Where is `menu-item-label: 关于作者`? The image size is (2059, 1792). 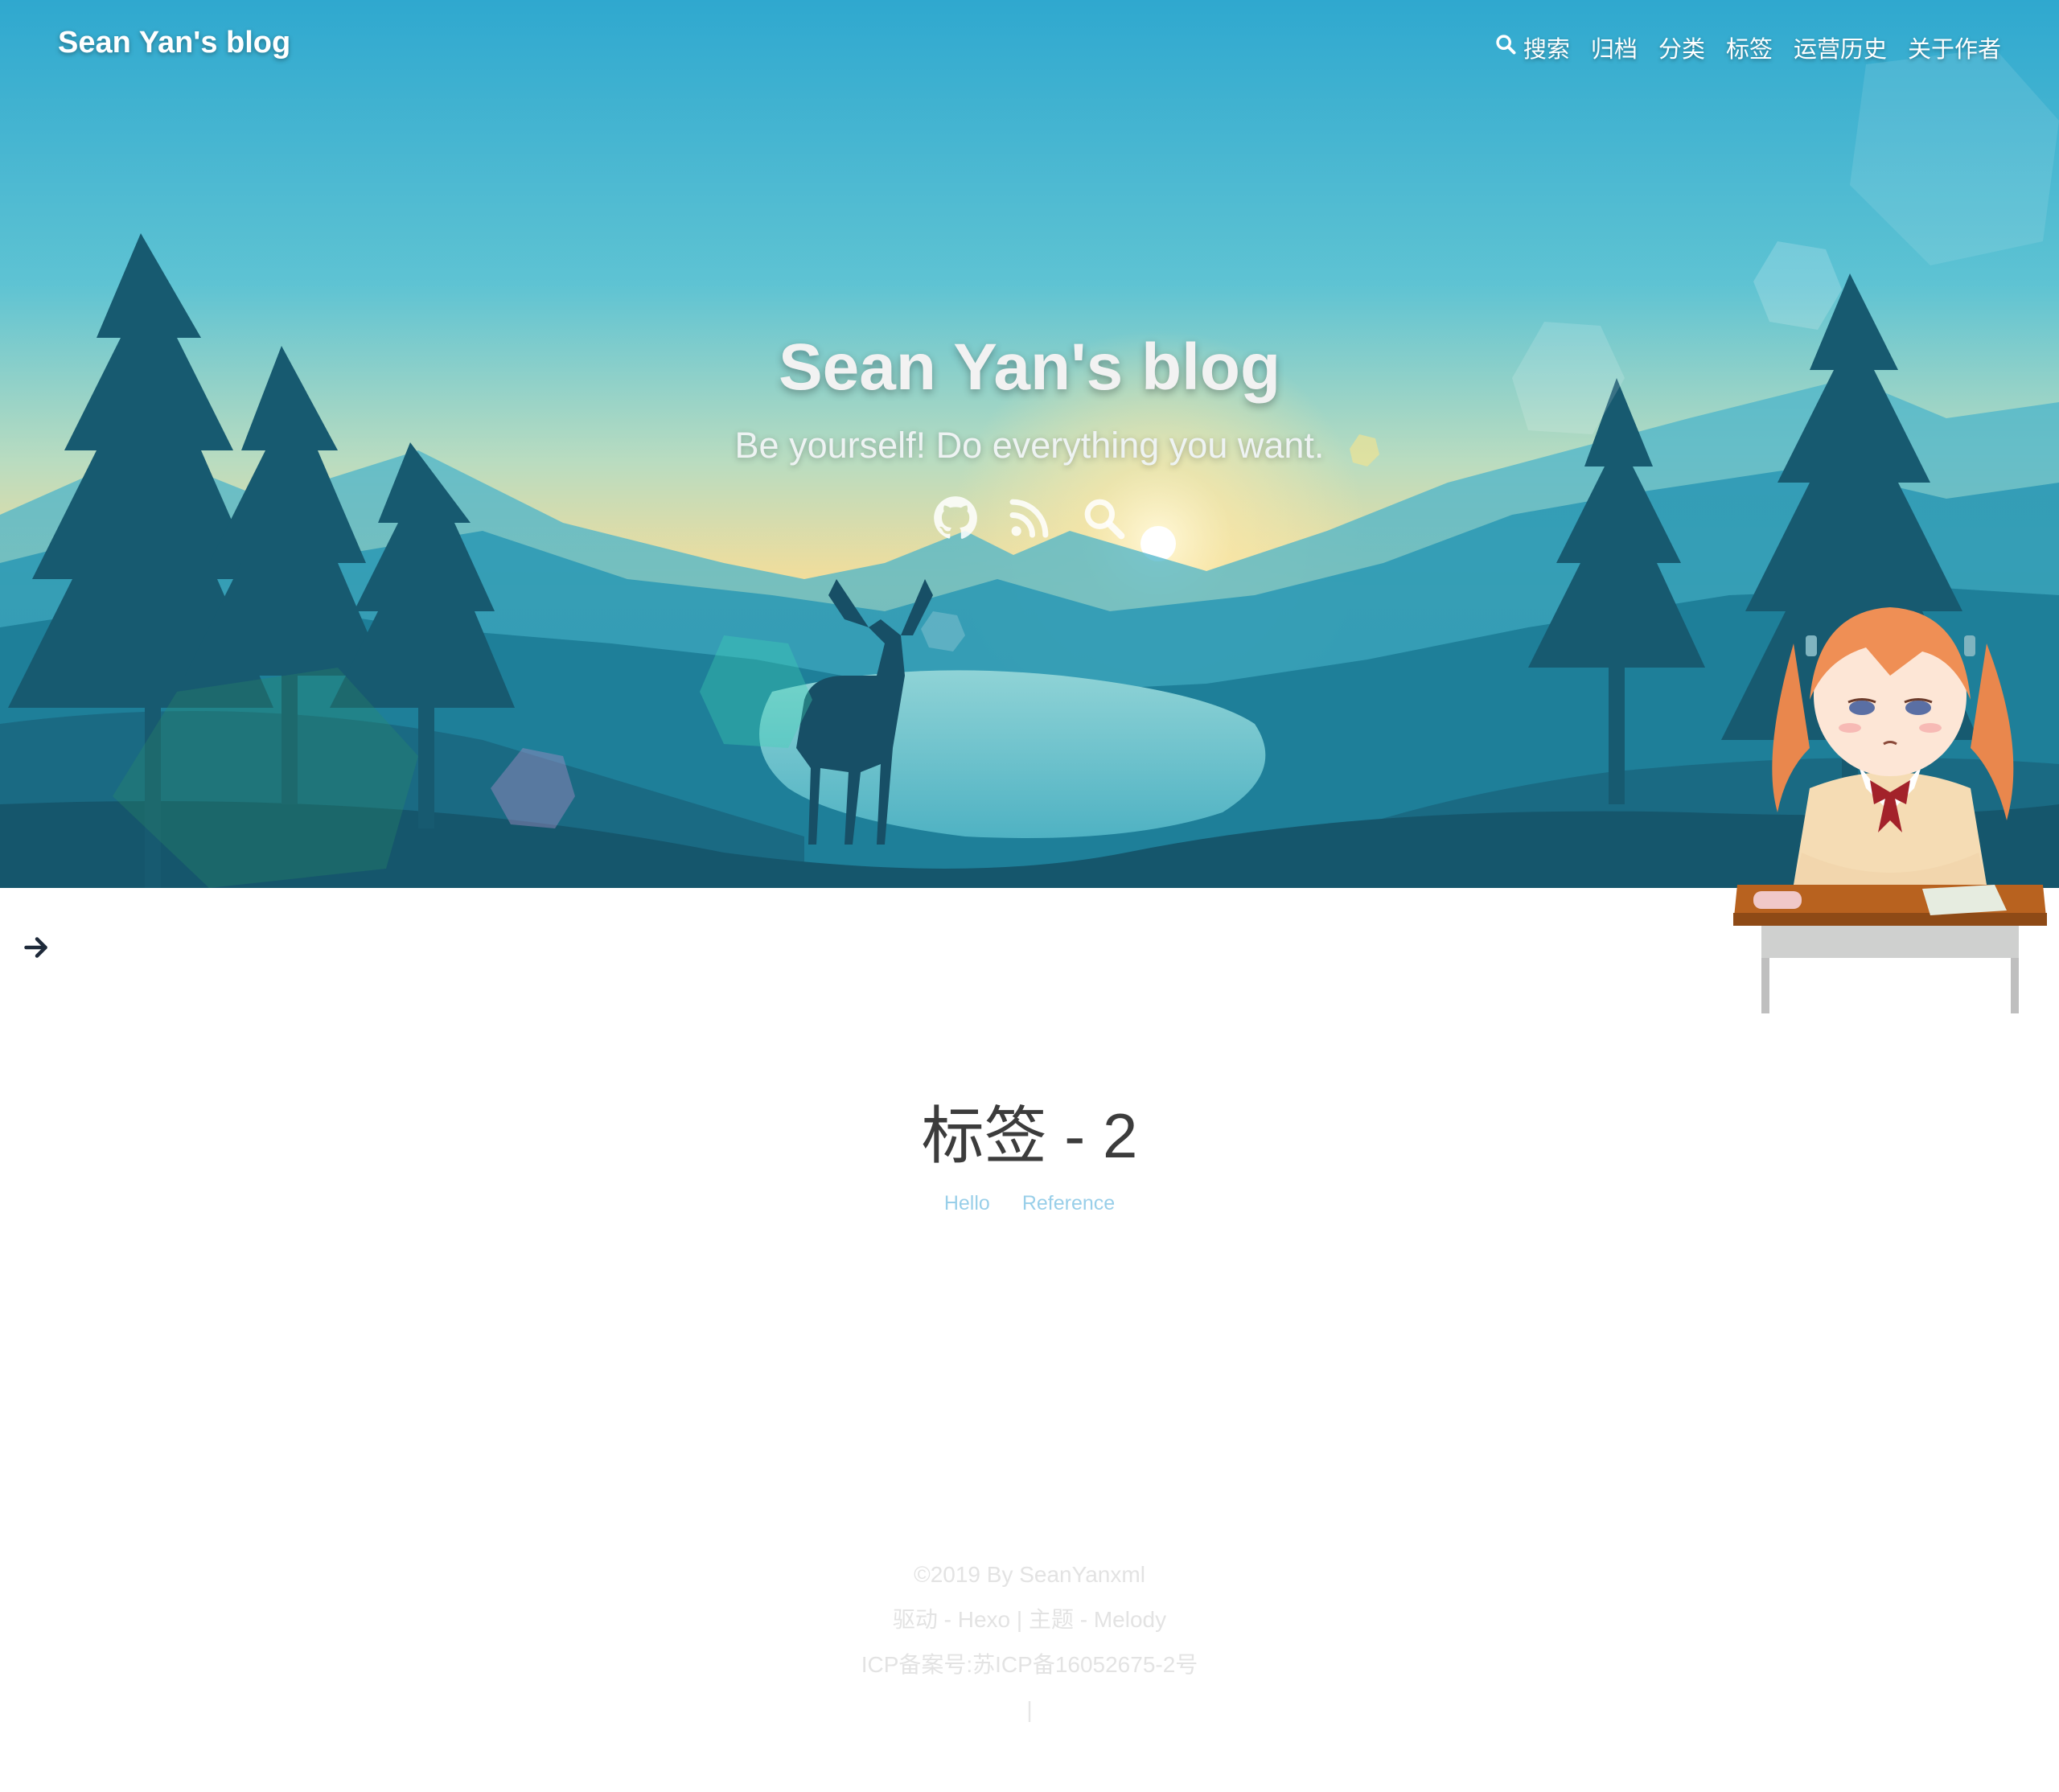
menu-item-label: 关于作者 is located at coordinates (1954, 50).